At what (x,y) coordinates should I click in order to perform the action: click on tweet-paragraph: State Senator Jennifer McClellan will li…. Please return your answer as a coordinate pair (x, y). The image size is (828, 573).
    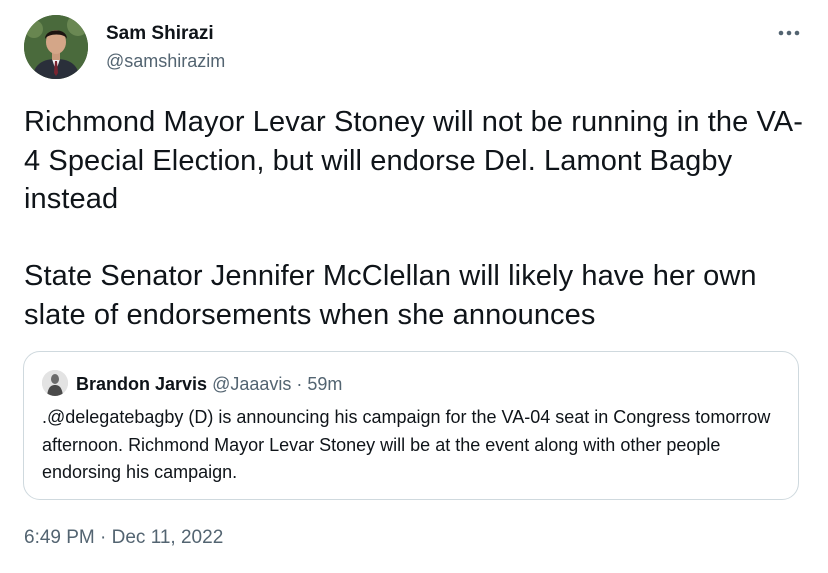
    Looking at the image, I should click on (390, 295).